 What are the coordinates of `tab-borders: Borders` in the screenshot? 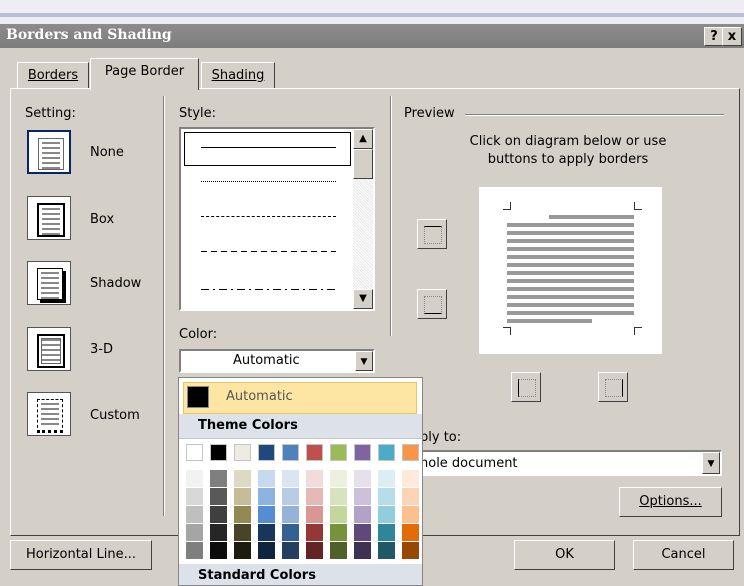 It's located at (53, 75).